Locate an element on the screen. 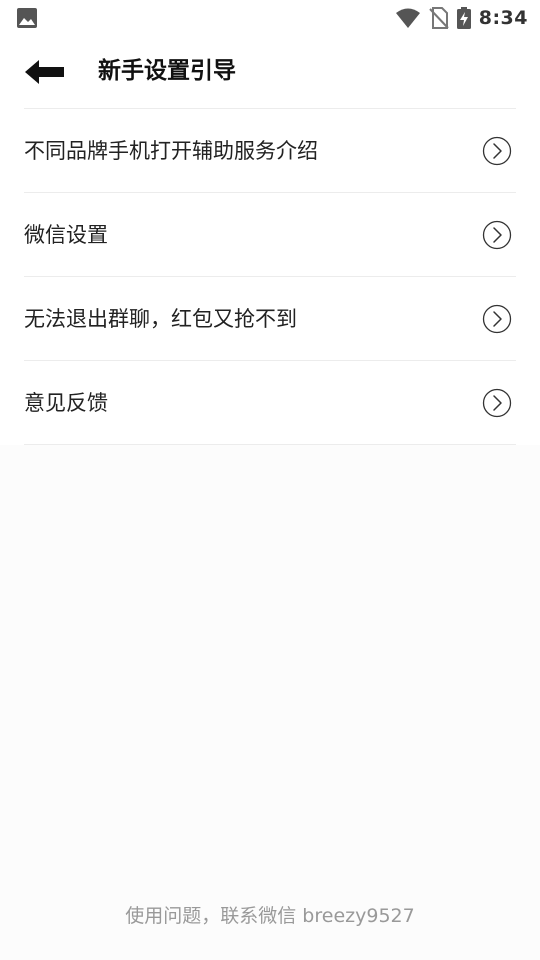  back-button is located at coordinates (45, 72).